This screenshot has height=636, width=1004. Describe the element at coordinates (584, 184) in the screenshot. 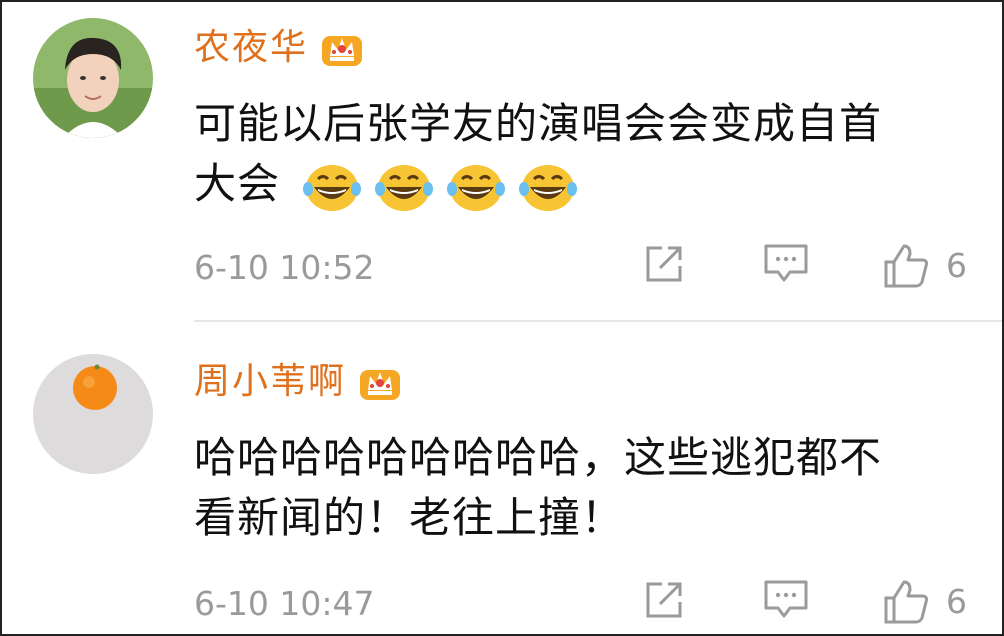

I see `comment-text-line-with-emoji: 大会` at that location.